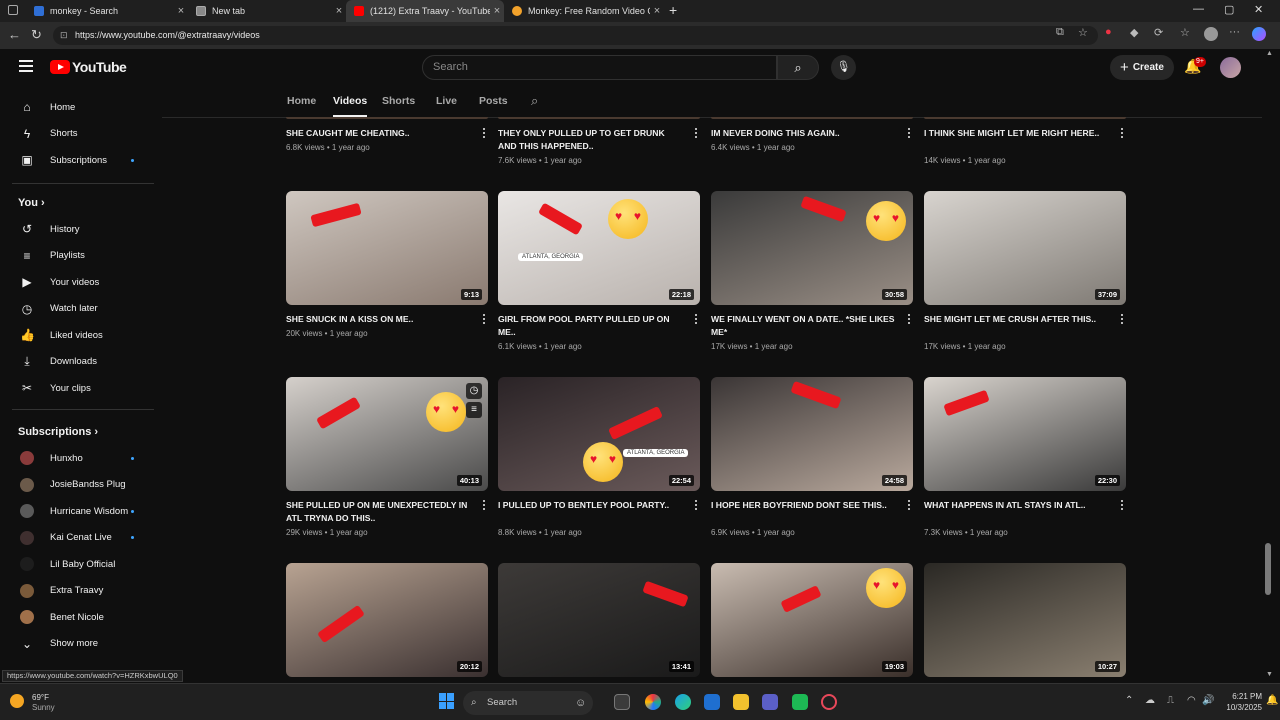 The width and height of the screenshot is (1280, 720). What do you see at coordinates (1272, 700) in the screenshot?
I see `notifications-icon: 🔔` at bounding box center [1272, 700].